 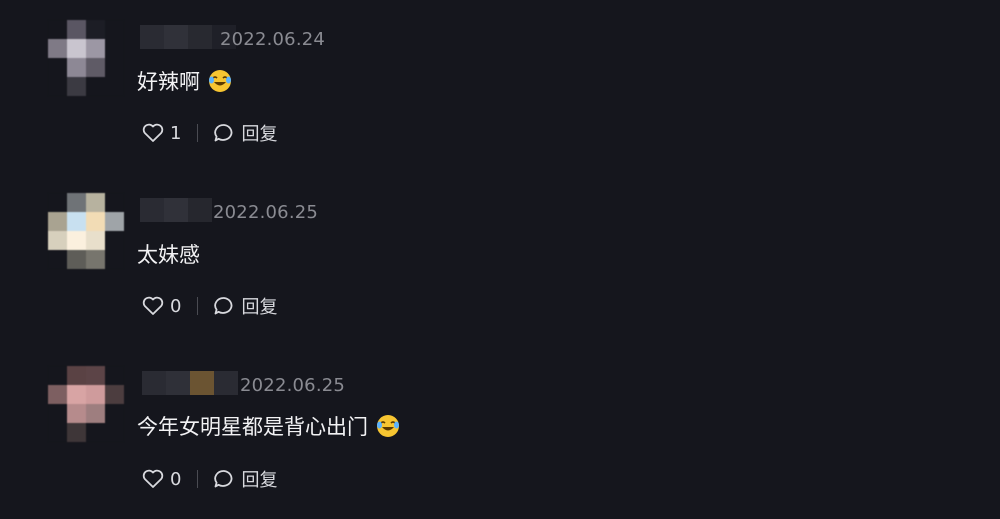 I want to click on like-count: 1, so click(x=176, y=133).